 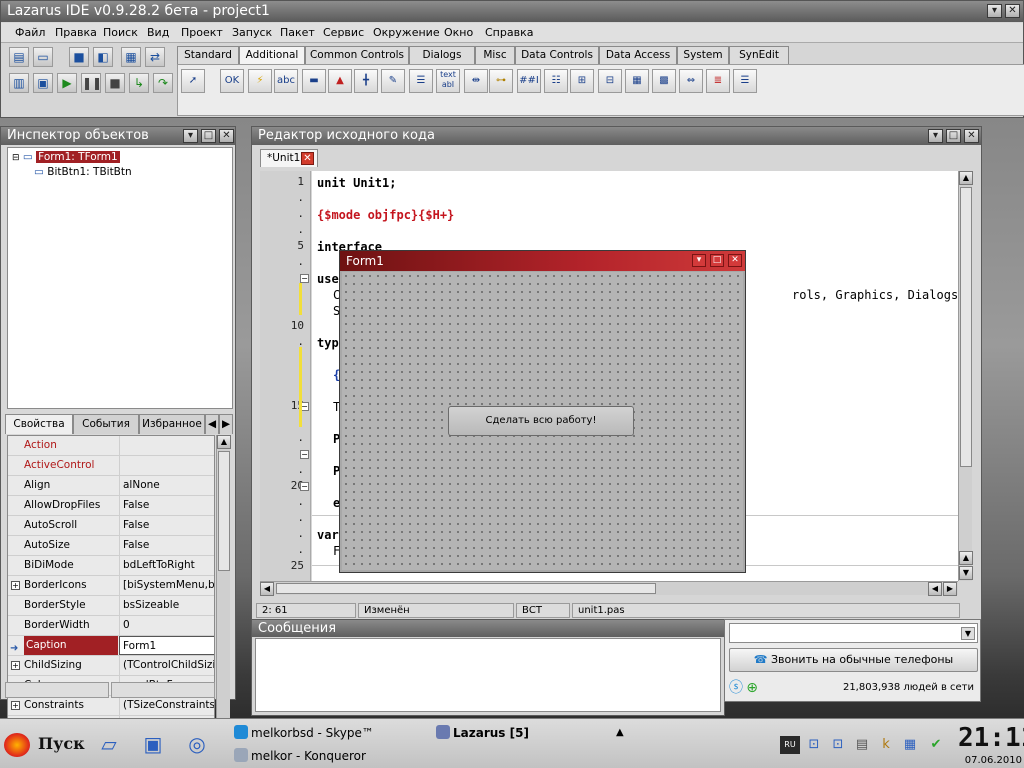 I want to click on skype-status-icon: ⓢ, so click(x=736, y=688).